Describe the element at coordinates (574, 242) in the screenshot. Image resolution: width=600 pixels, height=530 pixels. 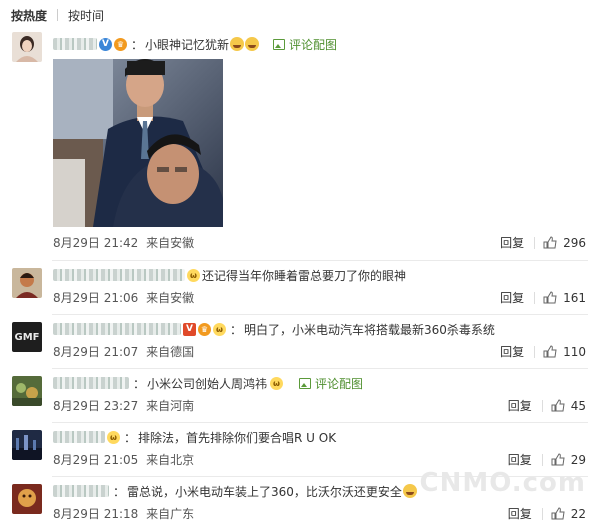
I see `like-count: 296` at that location.